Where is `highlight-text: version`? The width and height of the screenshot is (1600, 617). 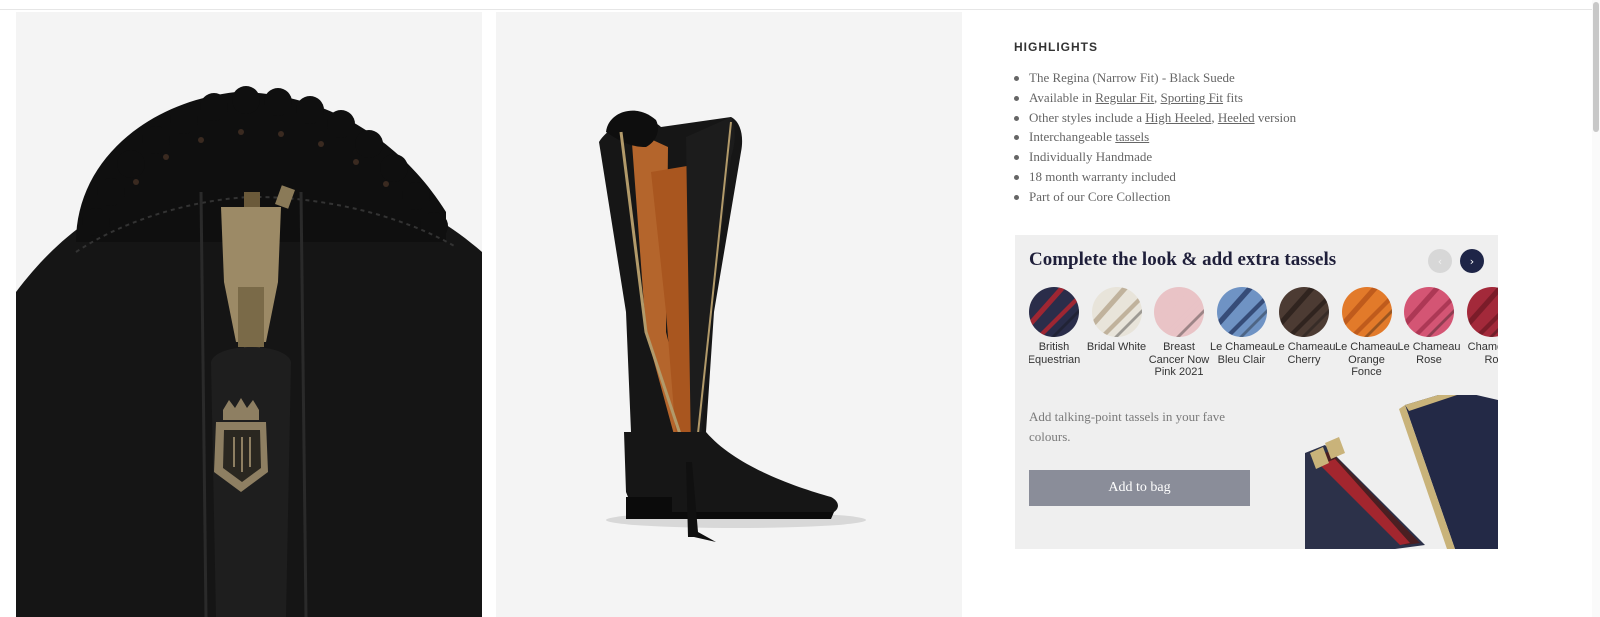 highlight-text: version is located at coordinates (1275, 117).